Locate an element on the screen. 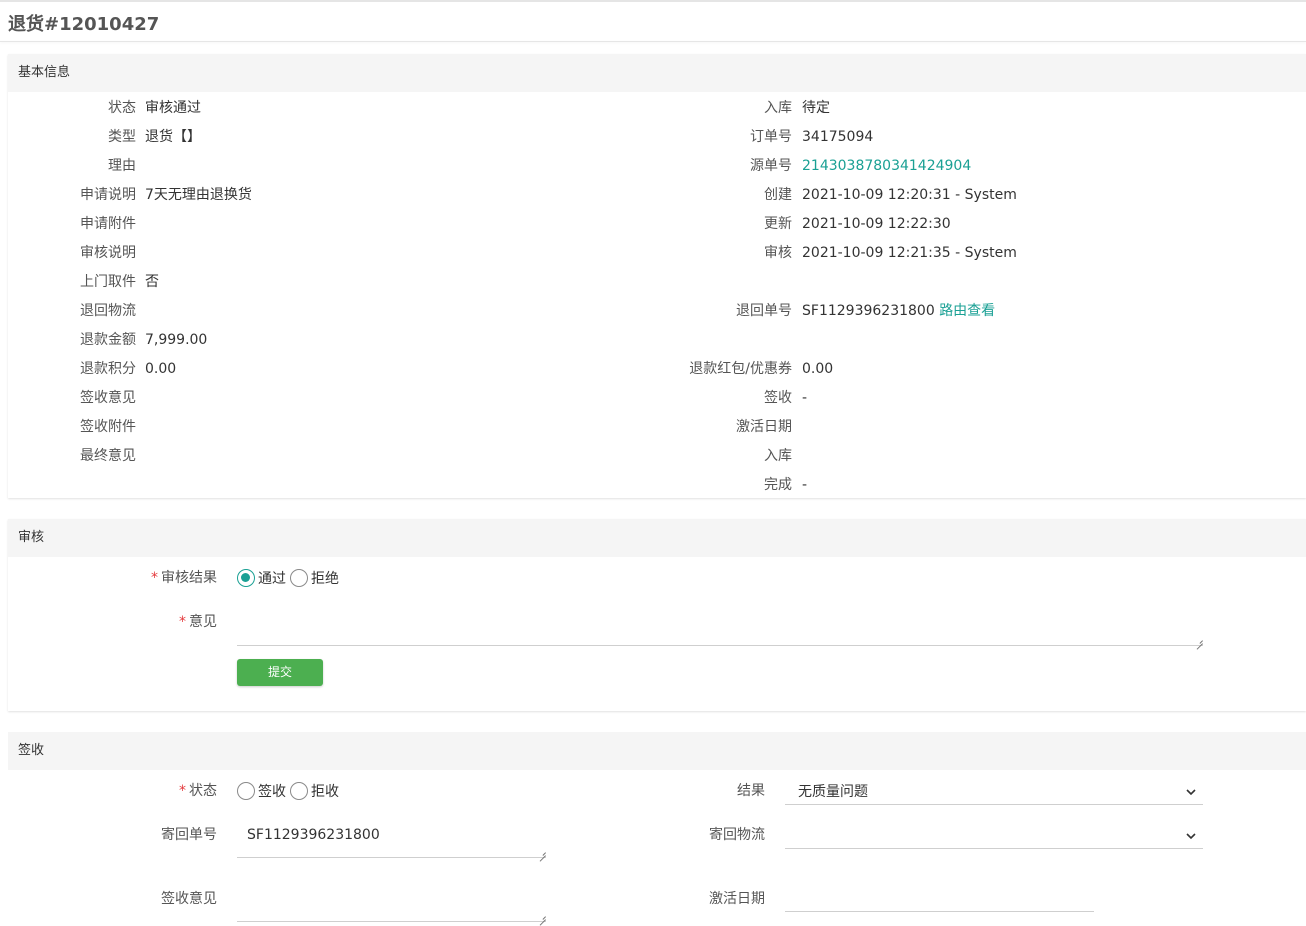 The width and height of the screenshot is (1306, 926). sign-return-logistics-label-row: 寄回物流 is located at coordinates (390, 835).